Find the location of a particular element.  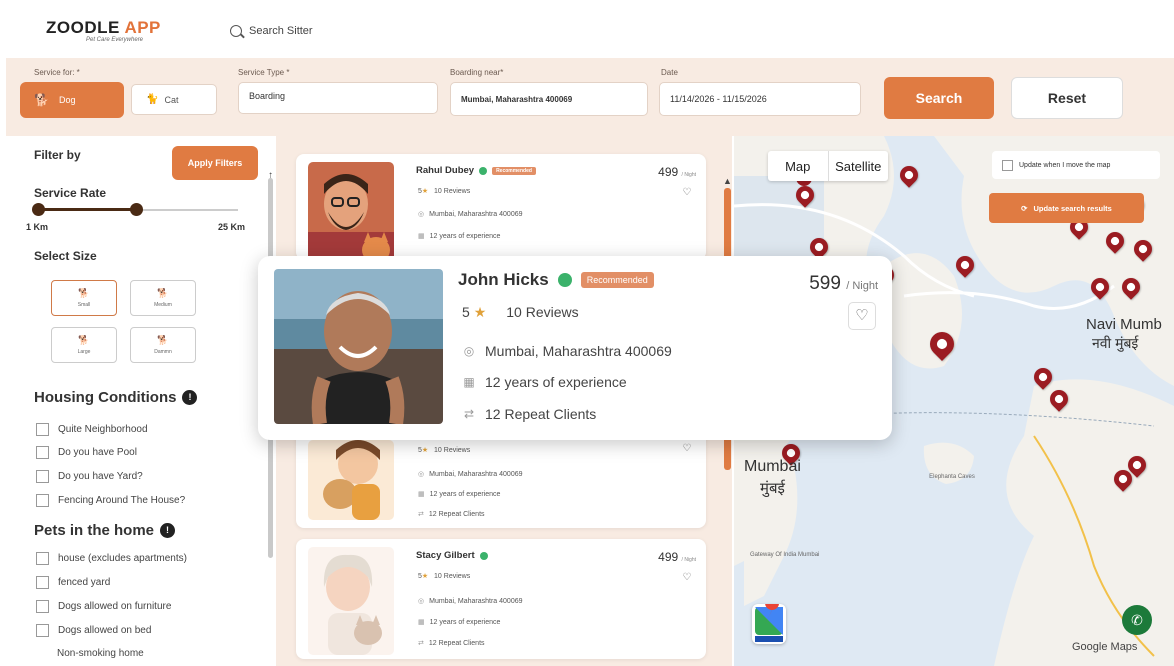

rating-row: 5★ 10 Reviews is located at coordinates (444, 576).